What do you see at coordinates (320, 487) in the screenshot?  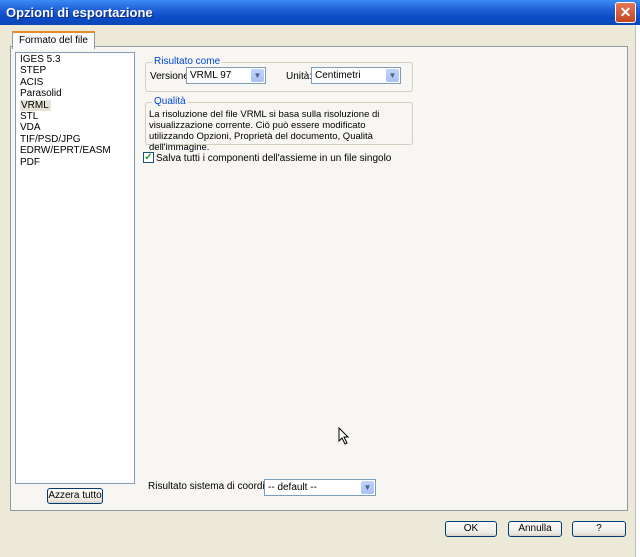 I see `coord-system-select: -- default -- ▼` at bounding box center [320, 487].